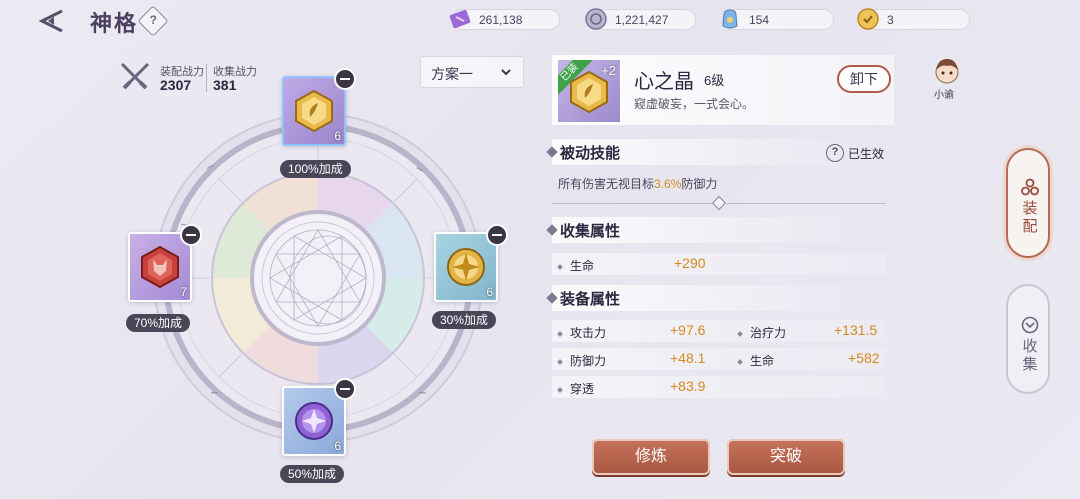 The image size is (1080, 499). What do you see at coordinates (176, 85) in the screenshot?
I see `equip-power-value: 2307` at bounding box center [176, 85].